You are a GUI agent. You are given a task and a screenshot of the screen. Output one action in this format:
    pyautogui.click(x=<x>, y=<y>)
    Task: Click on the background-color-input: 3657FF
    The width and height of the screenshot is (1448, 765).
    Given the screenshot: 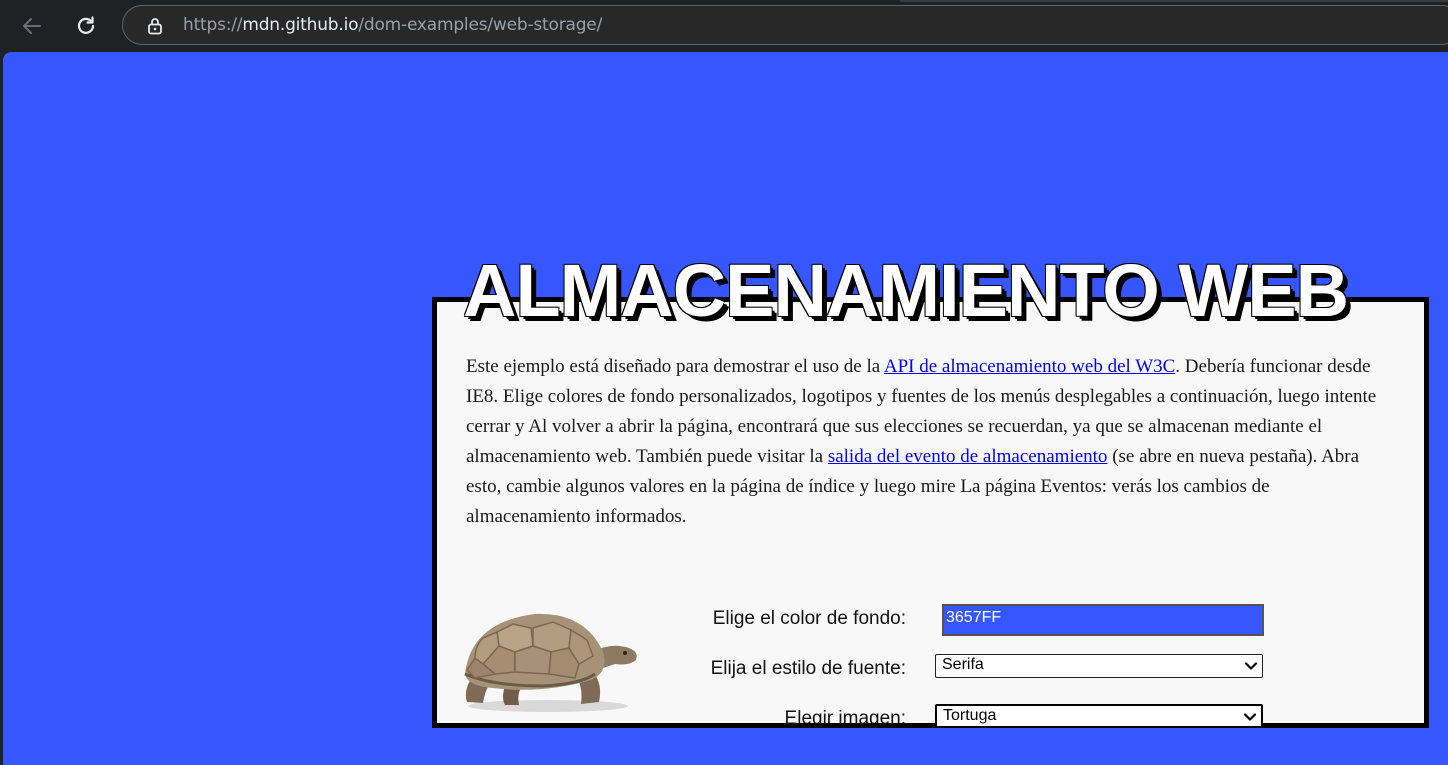 What is the action you would take?
    pyautogui.click(x=1103, y=620)
    